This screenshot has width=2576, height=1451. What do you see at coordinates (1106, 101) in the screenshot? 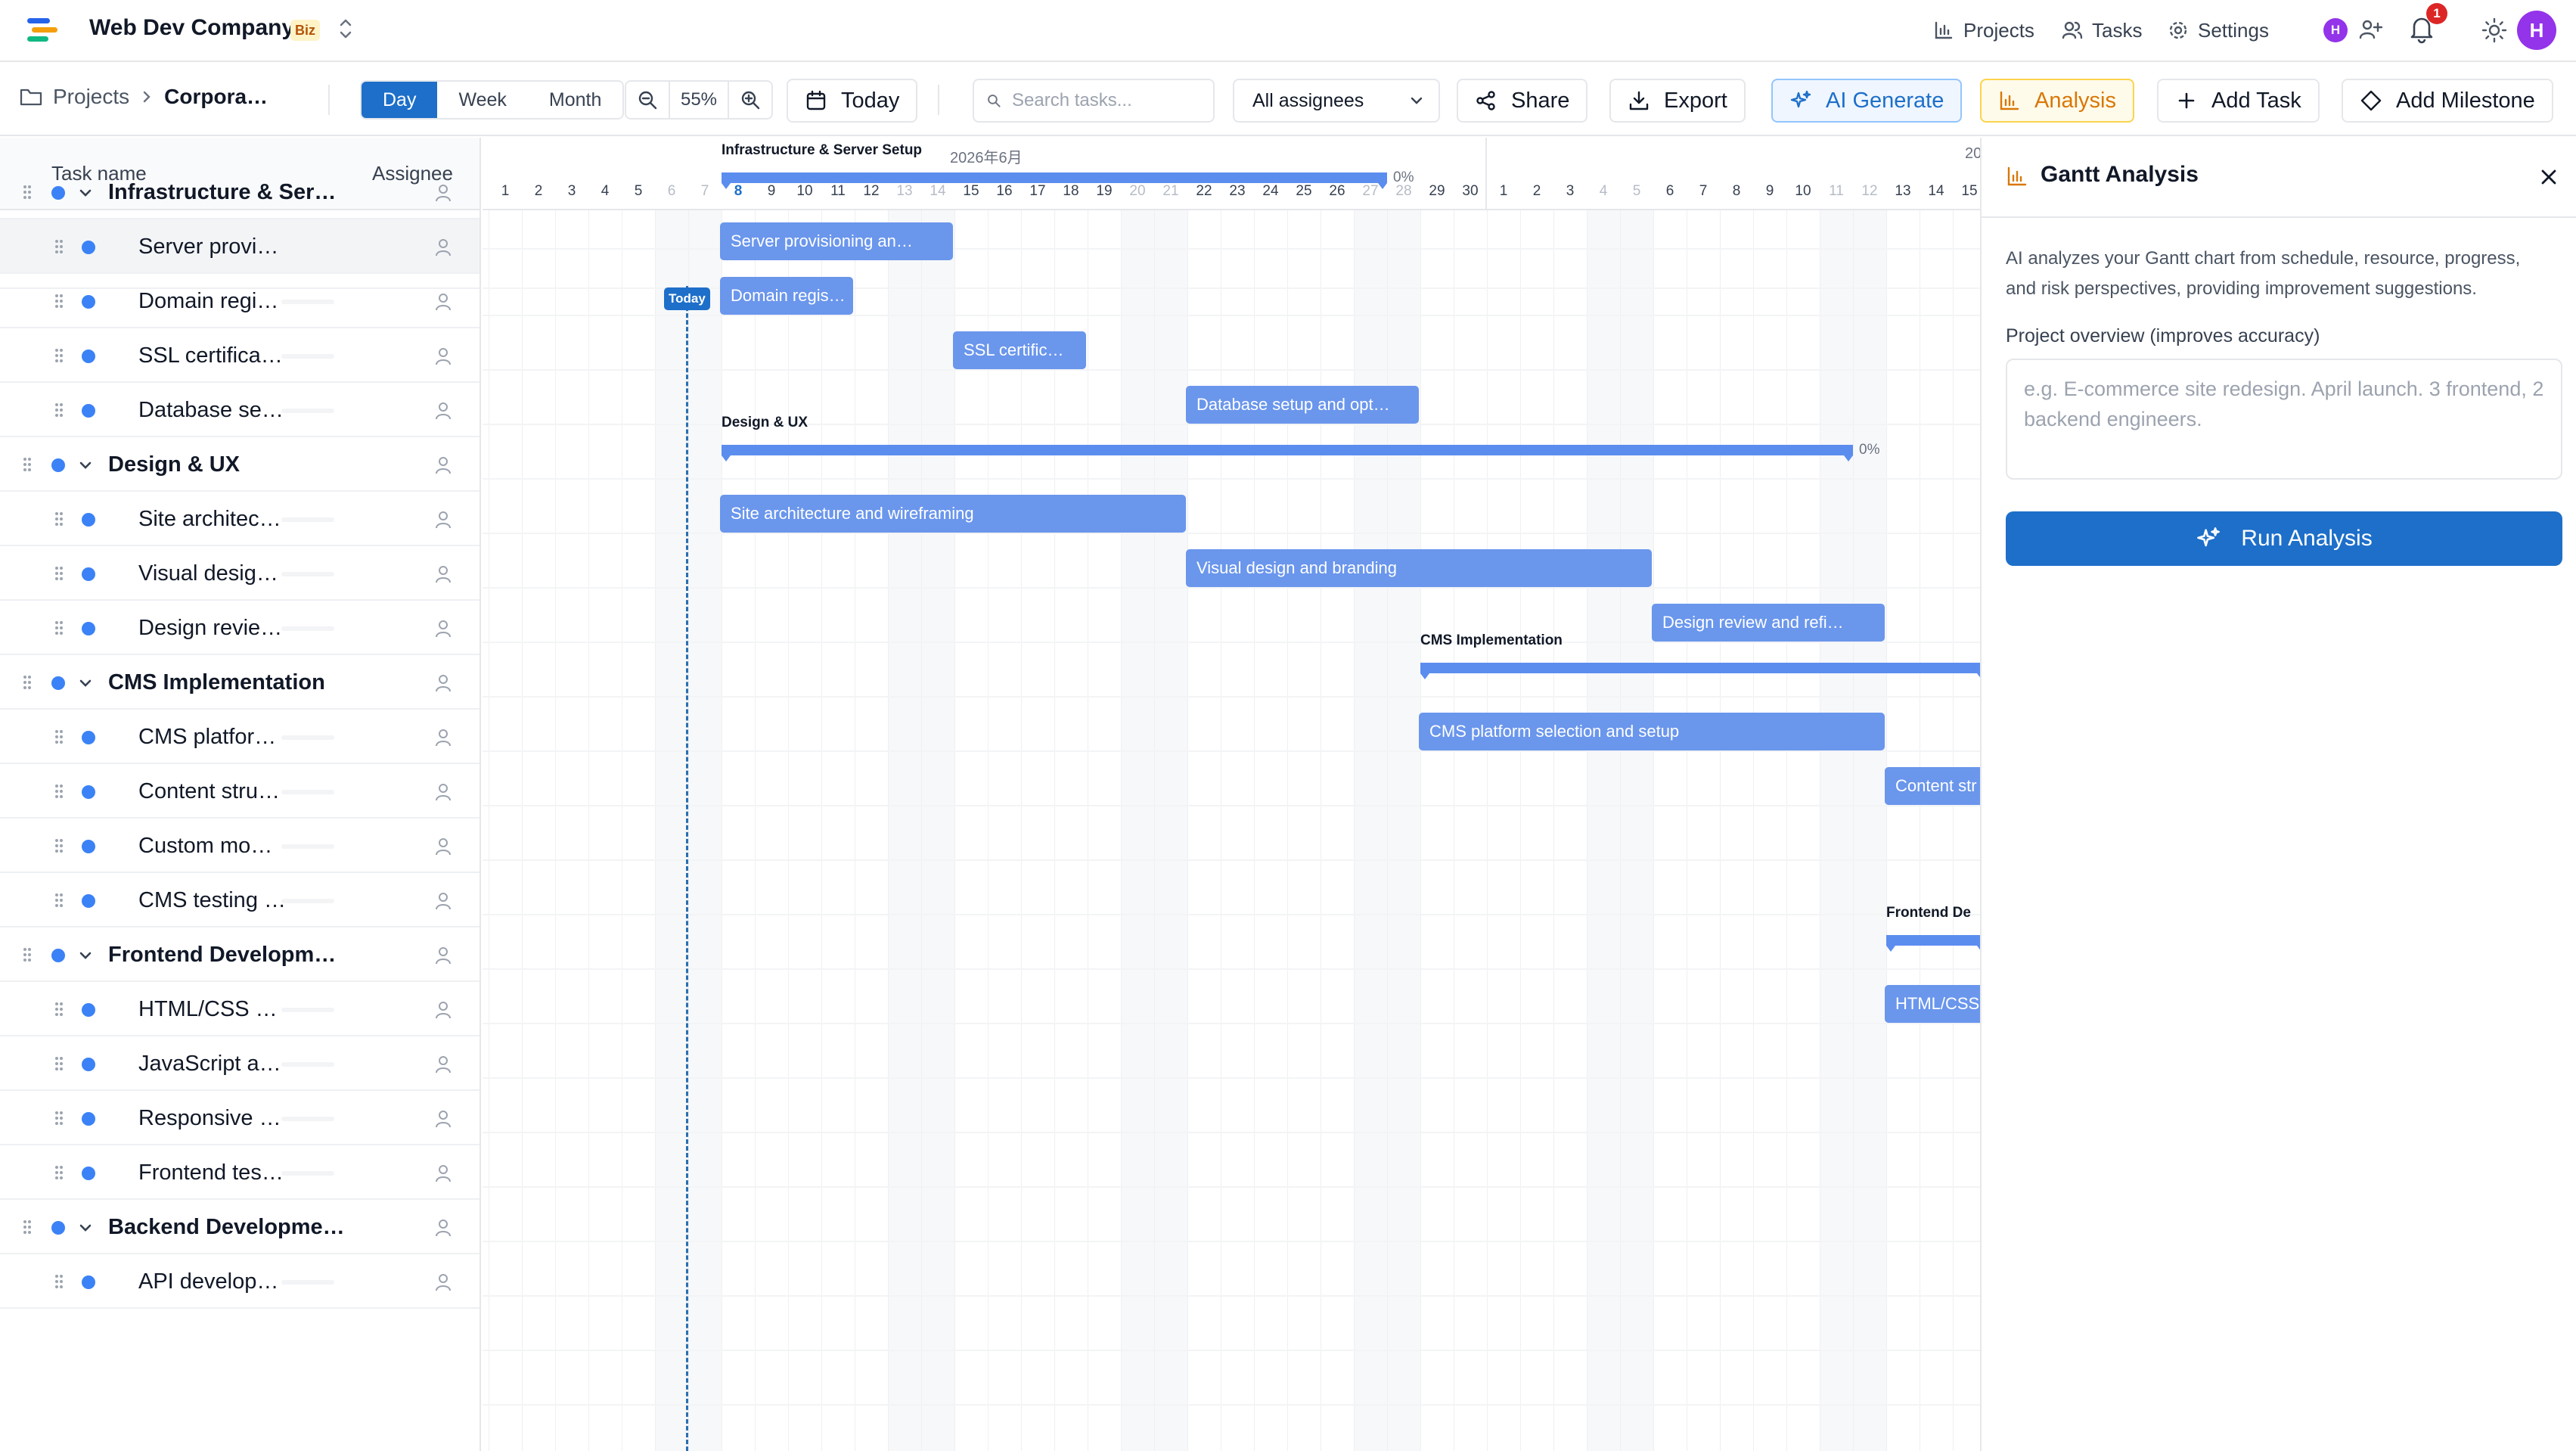
I see `search-input` at bounding box center [1106, 101].